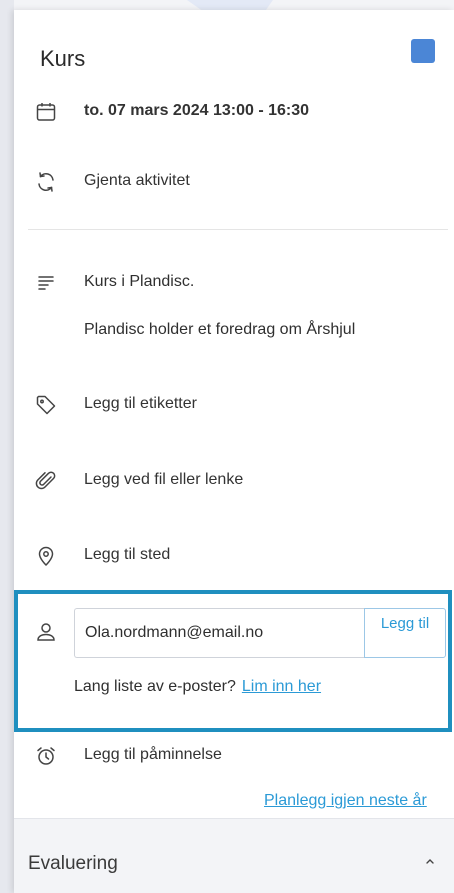 This screenshot has width=454, height=893. What do you see at coordinates (46, 112) in the screenshot?
I see `calendar-icon` at bounding box center [46, 112].